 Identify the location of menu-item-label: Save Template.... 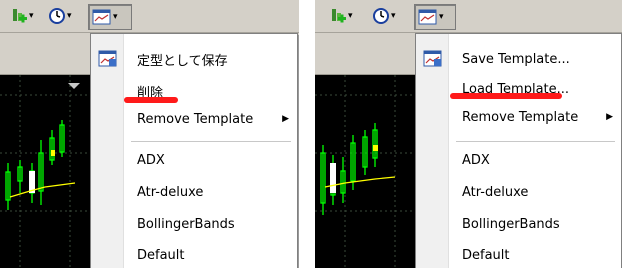
(516, 59).